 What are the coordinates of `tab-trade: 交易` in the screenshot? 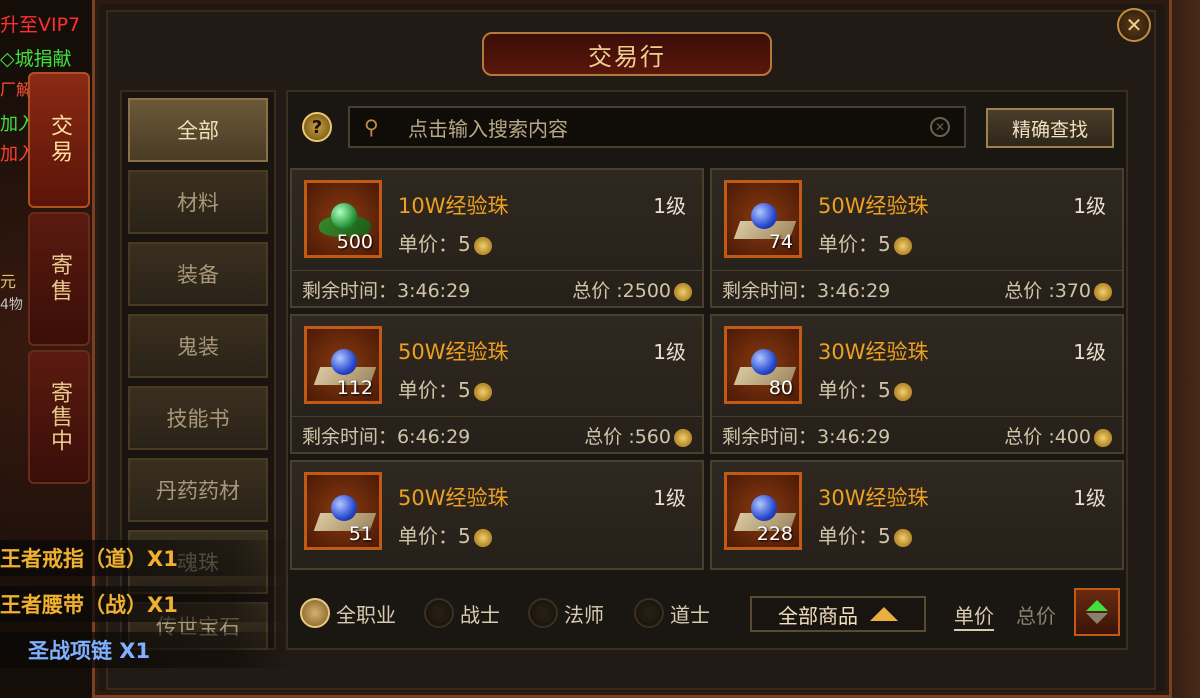 It's located at (59, 140).